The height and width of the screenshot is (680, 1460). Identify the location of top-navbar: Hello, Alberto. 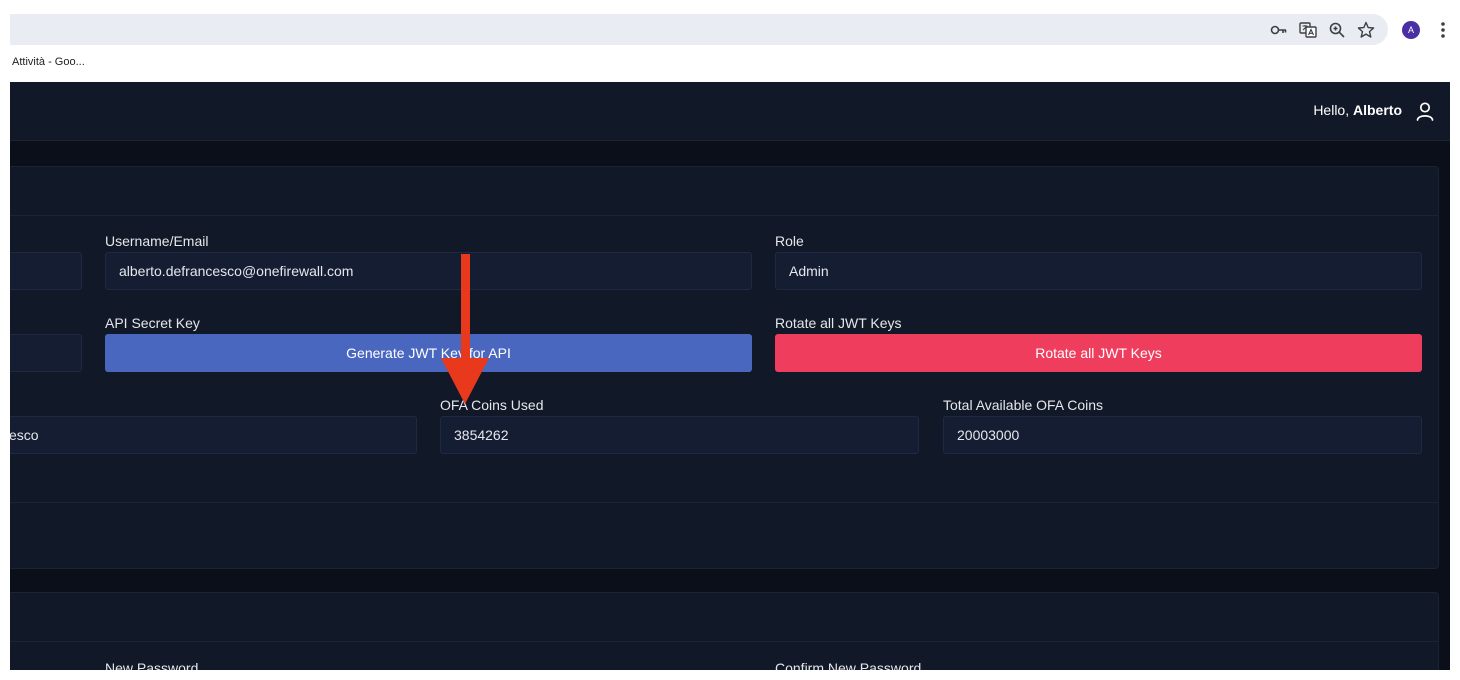
(730, 111).